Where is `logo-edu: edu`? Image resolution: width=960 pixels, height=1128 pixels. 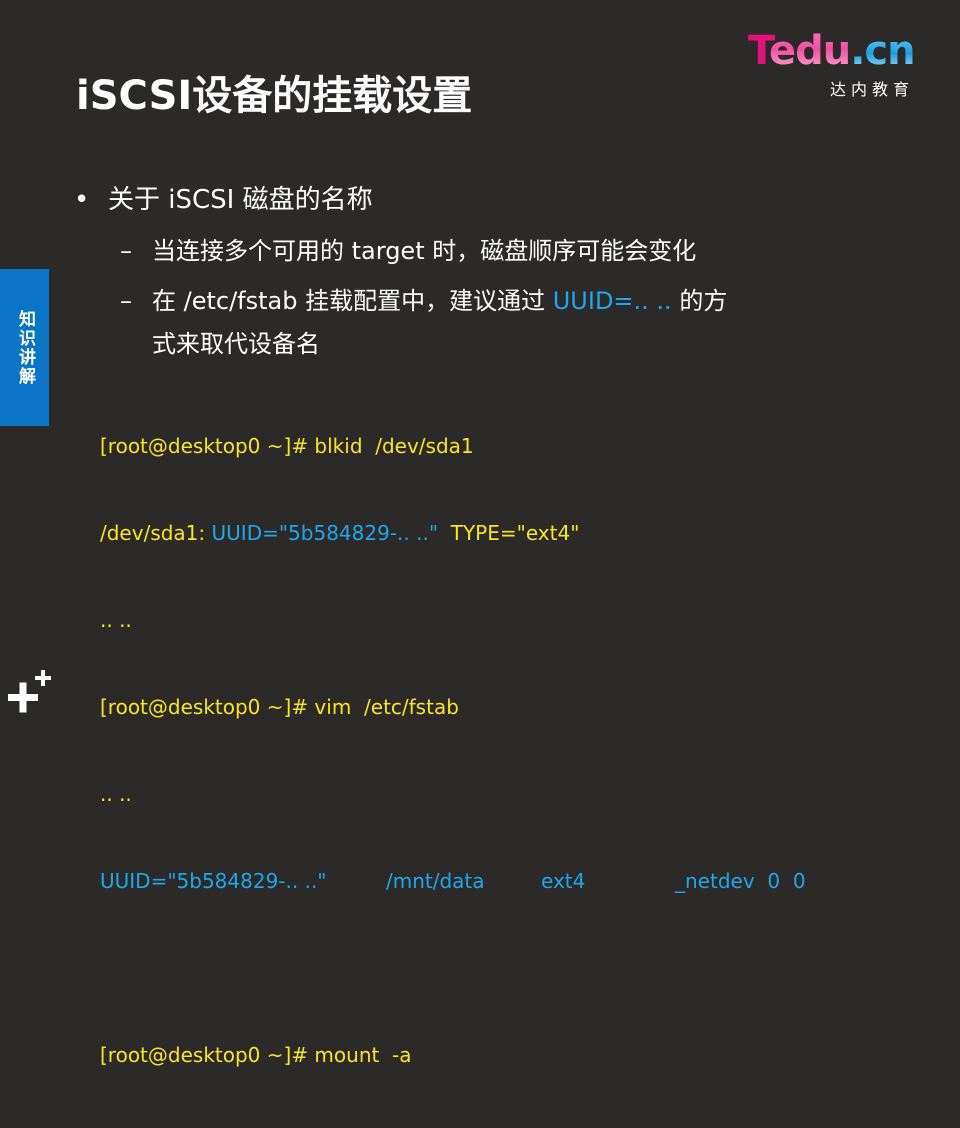 logo-edu: edu is located at coordinates (809, 51).